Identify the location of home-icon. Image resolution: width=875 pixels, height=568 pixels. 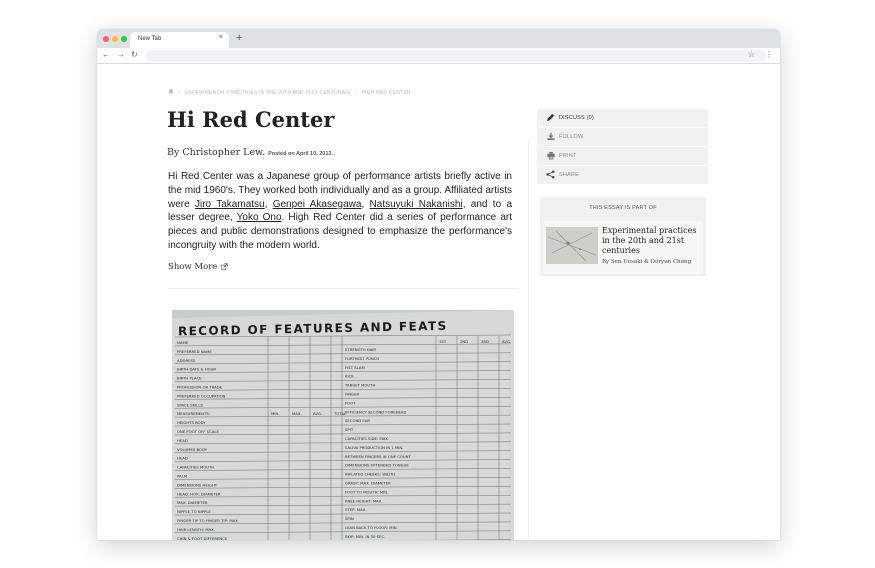
(172, 92).